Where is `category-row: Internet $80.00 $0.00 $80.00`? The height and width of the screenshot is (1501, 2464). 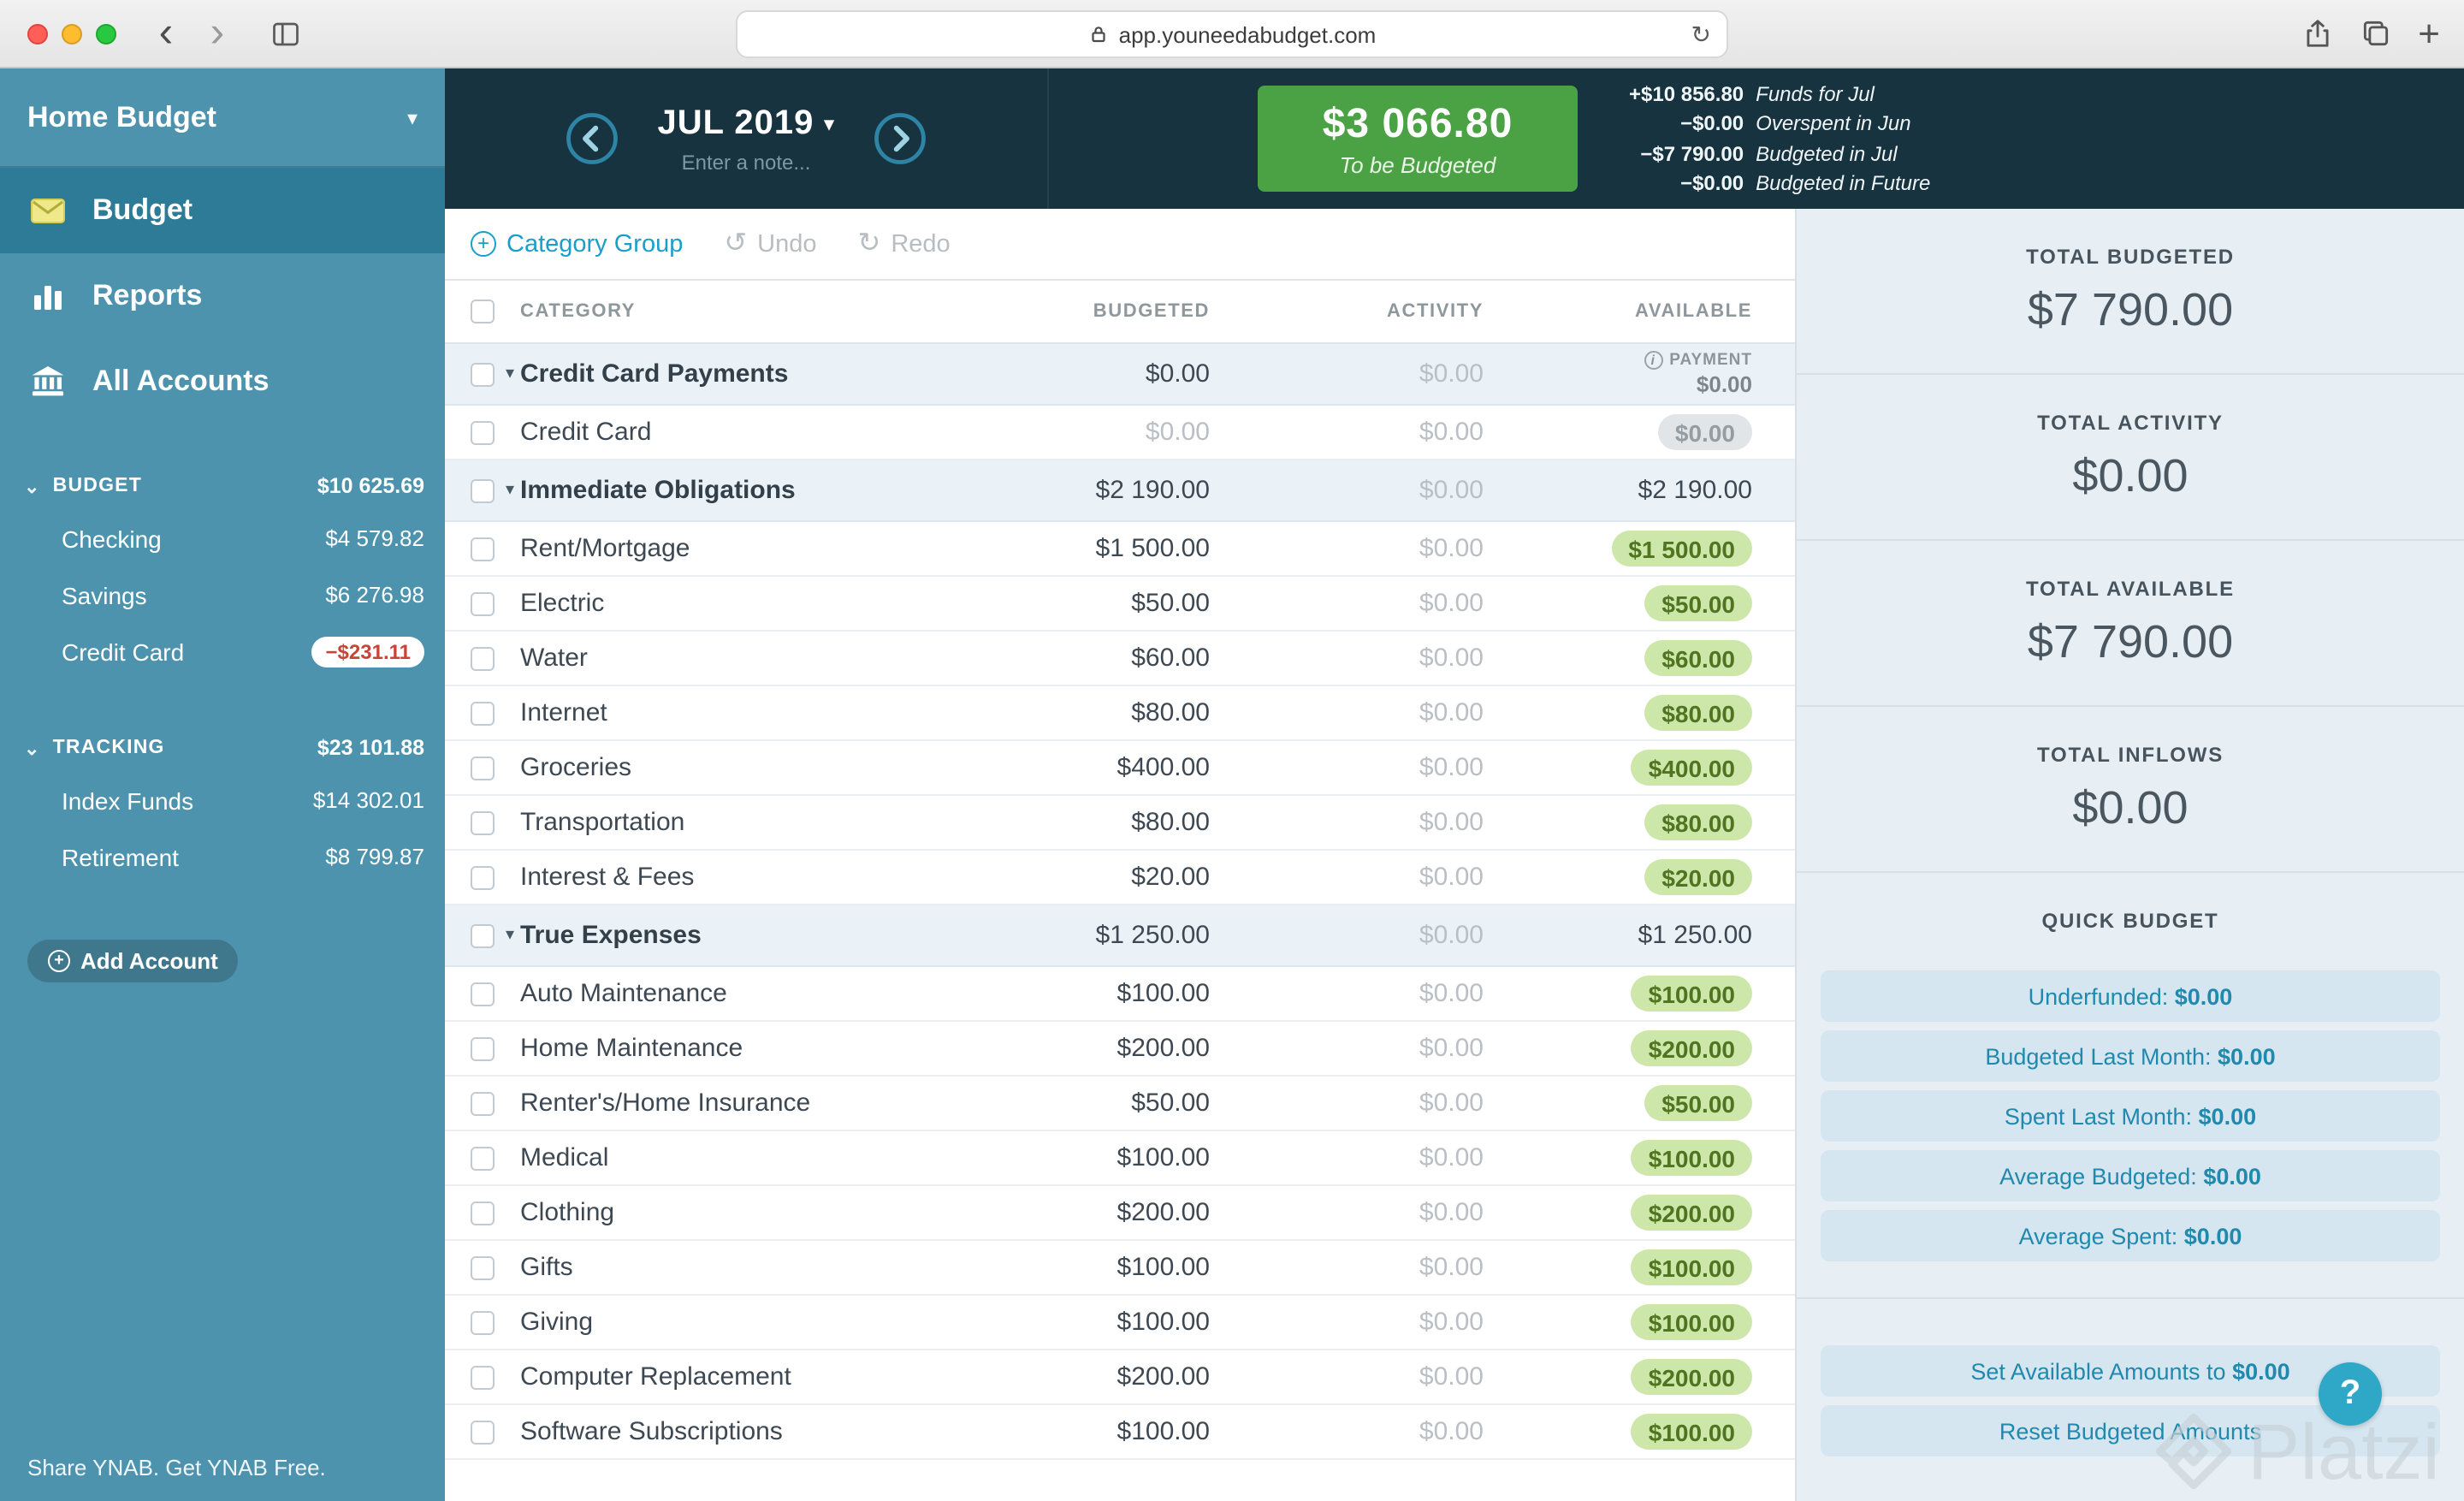
category-row: Internet $80.00 $0.00 $80.00 is located at coordinates (1120, 713).